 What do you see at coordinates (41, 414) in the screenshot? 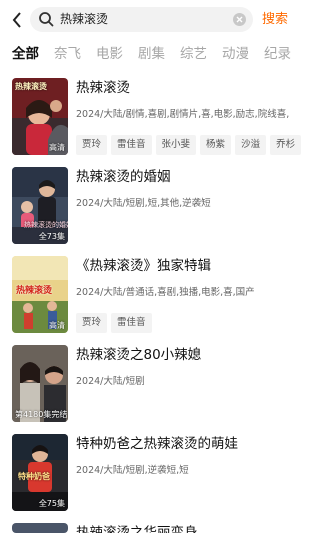
I see `episode-badge: 第4180集完结` at bounding box center [41, 414].